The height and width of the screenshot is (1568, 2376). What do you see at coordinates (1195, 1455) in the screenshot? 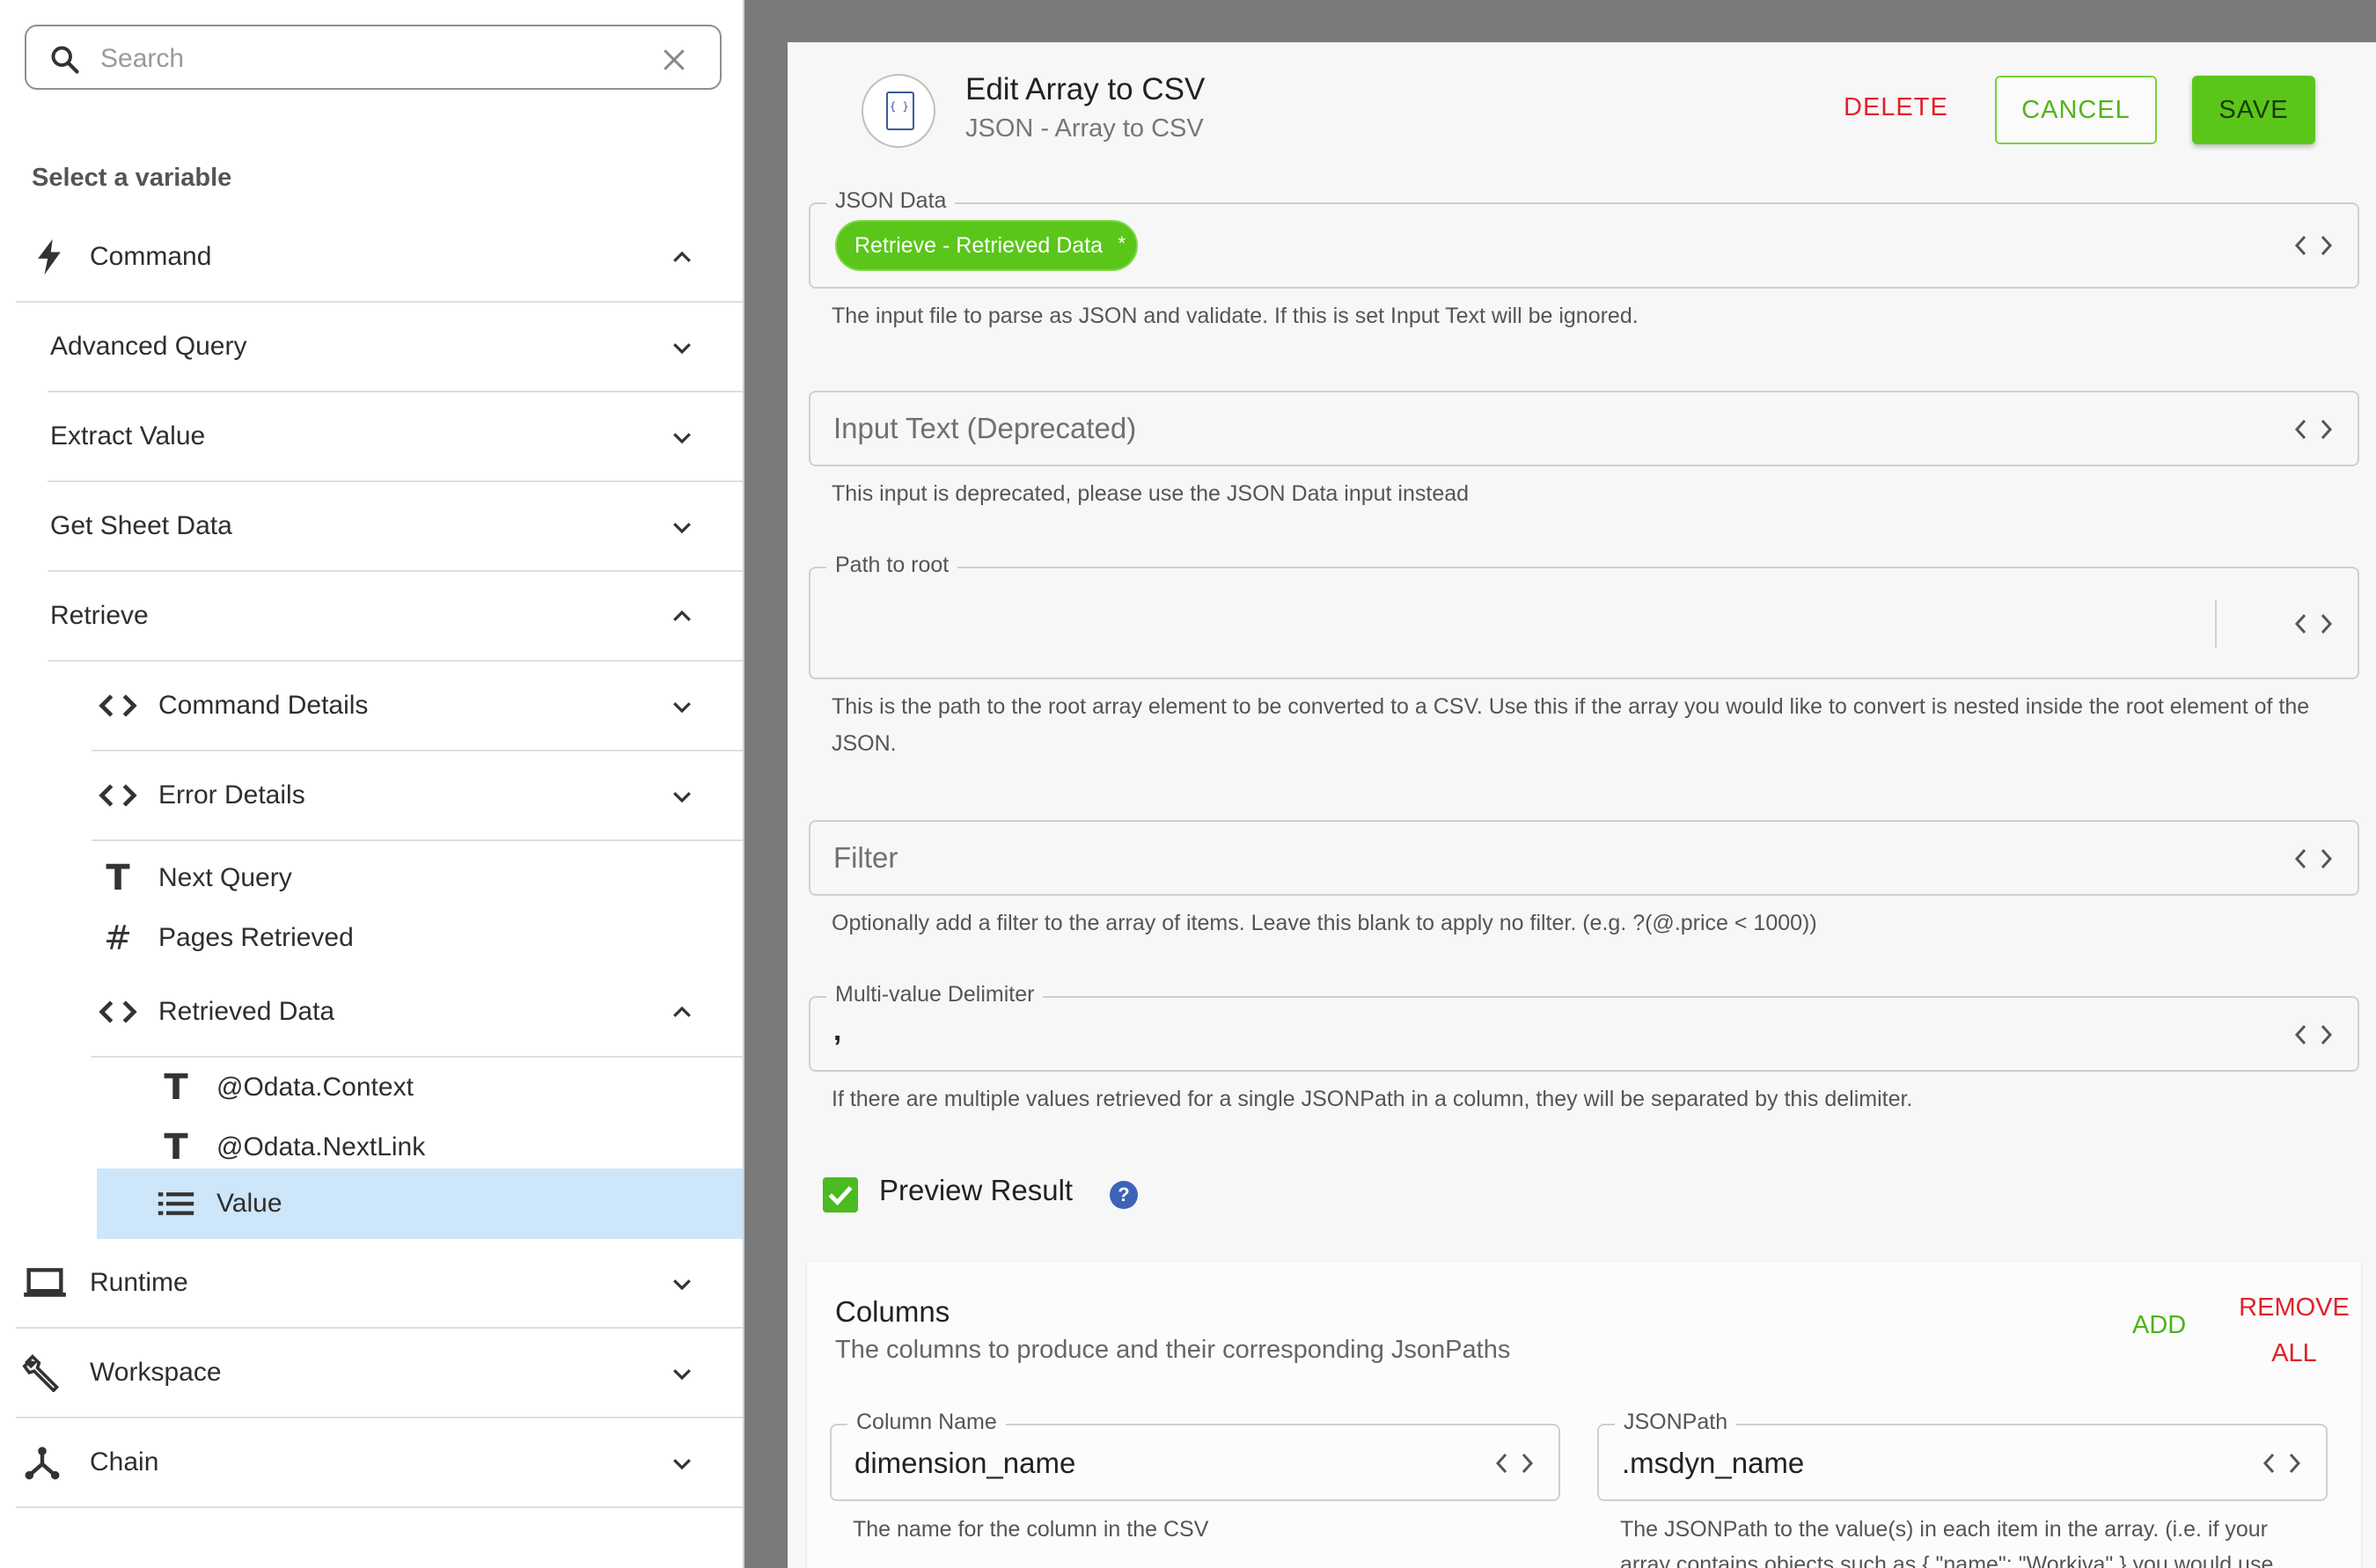
I see `column-name-field: Column Name dimension_name` at bounding box center [1195, 1455].